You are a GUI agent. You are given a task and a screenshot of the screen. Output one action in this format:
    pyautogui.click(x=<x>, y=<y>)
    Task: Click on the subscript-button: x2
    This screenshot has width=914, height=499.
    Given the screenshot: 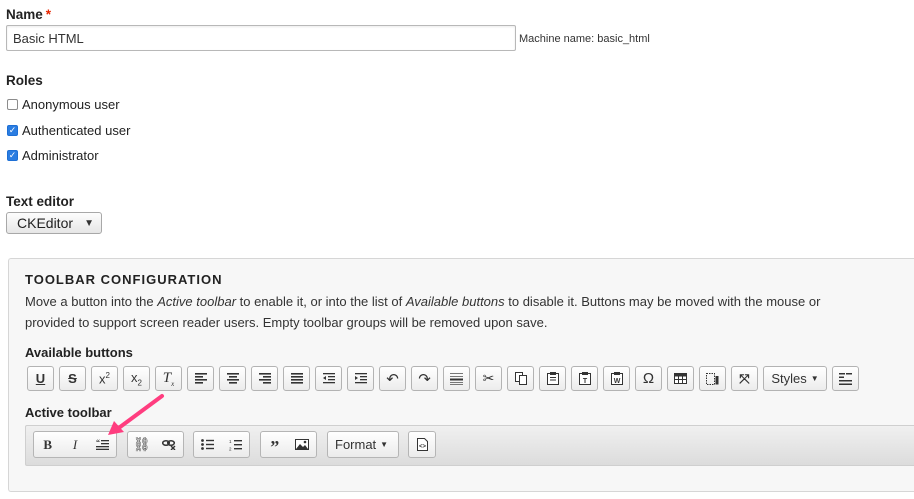 What is the action you would take?
    pyautogui.click(x=136, y=378)
    